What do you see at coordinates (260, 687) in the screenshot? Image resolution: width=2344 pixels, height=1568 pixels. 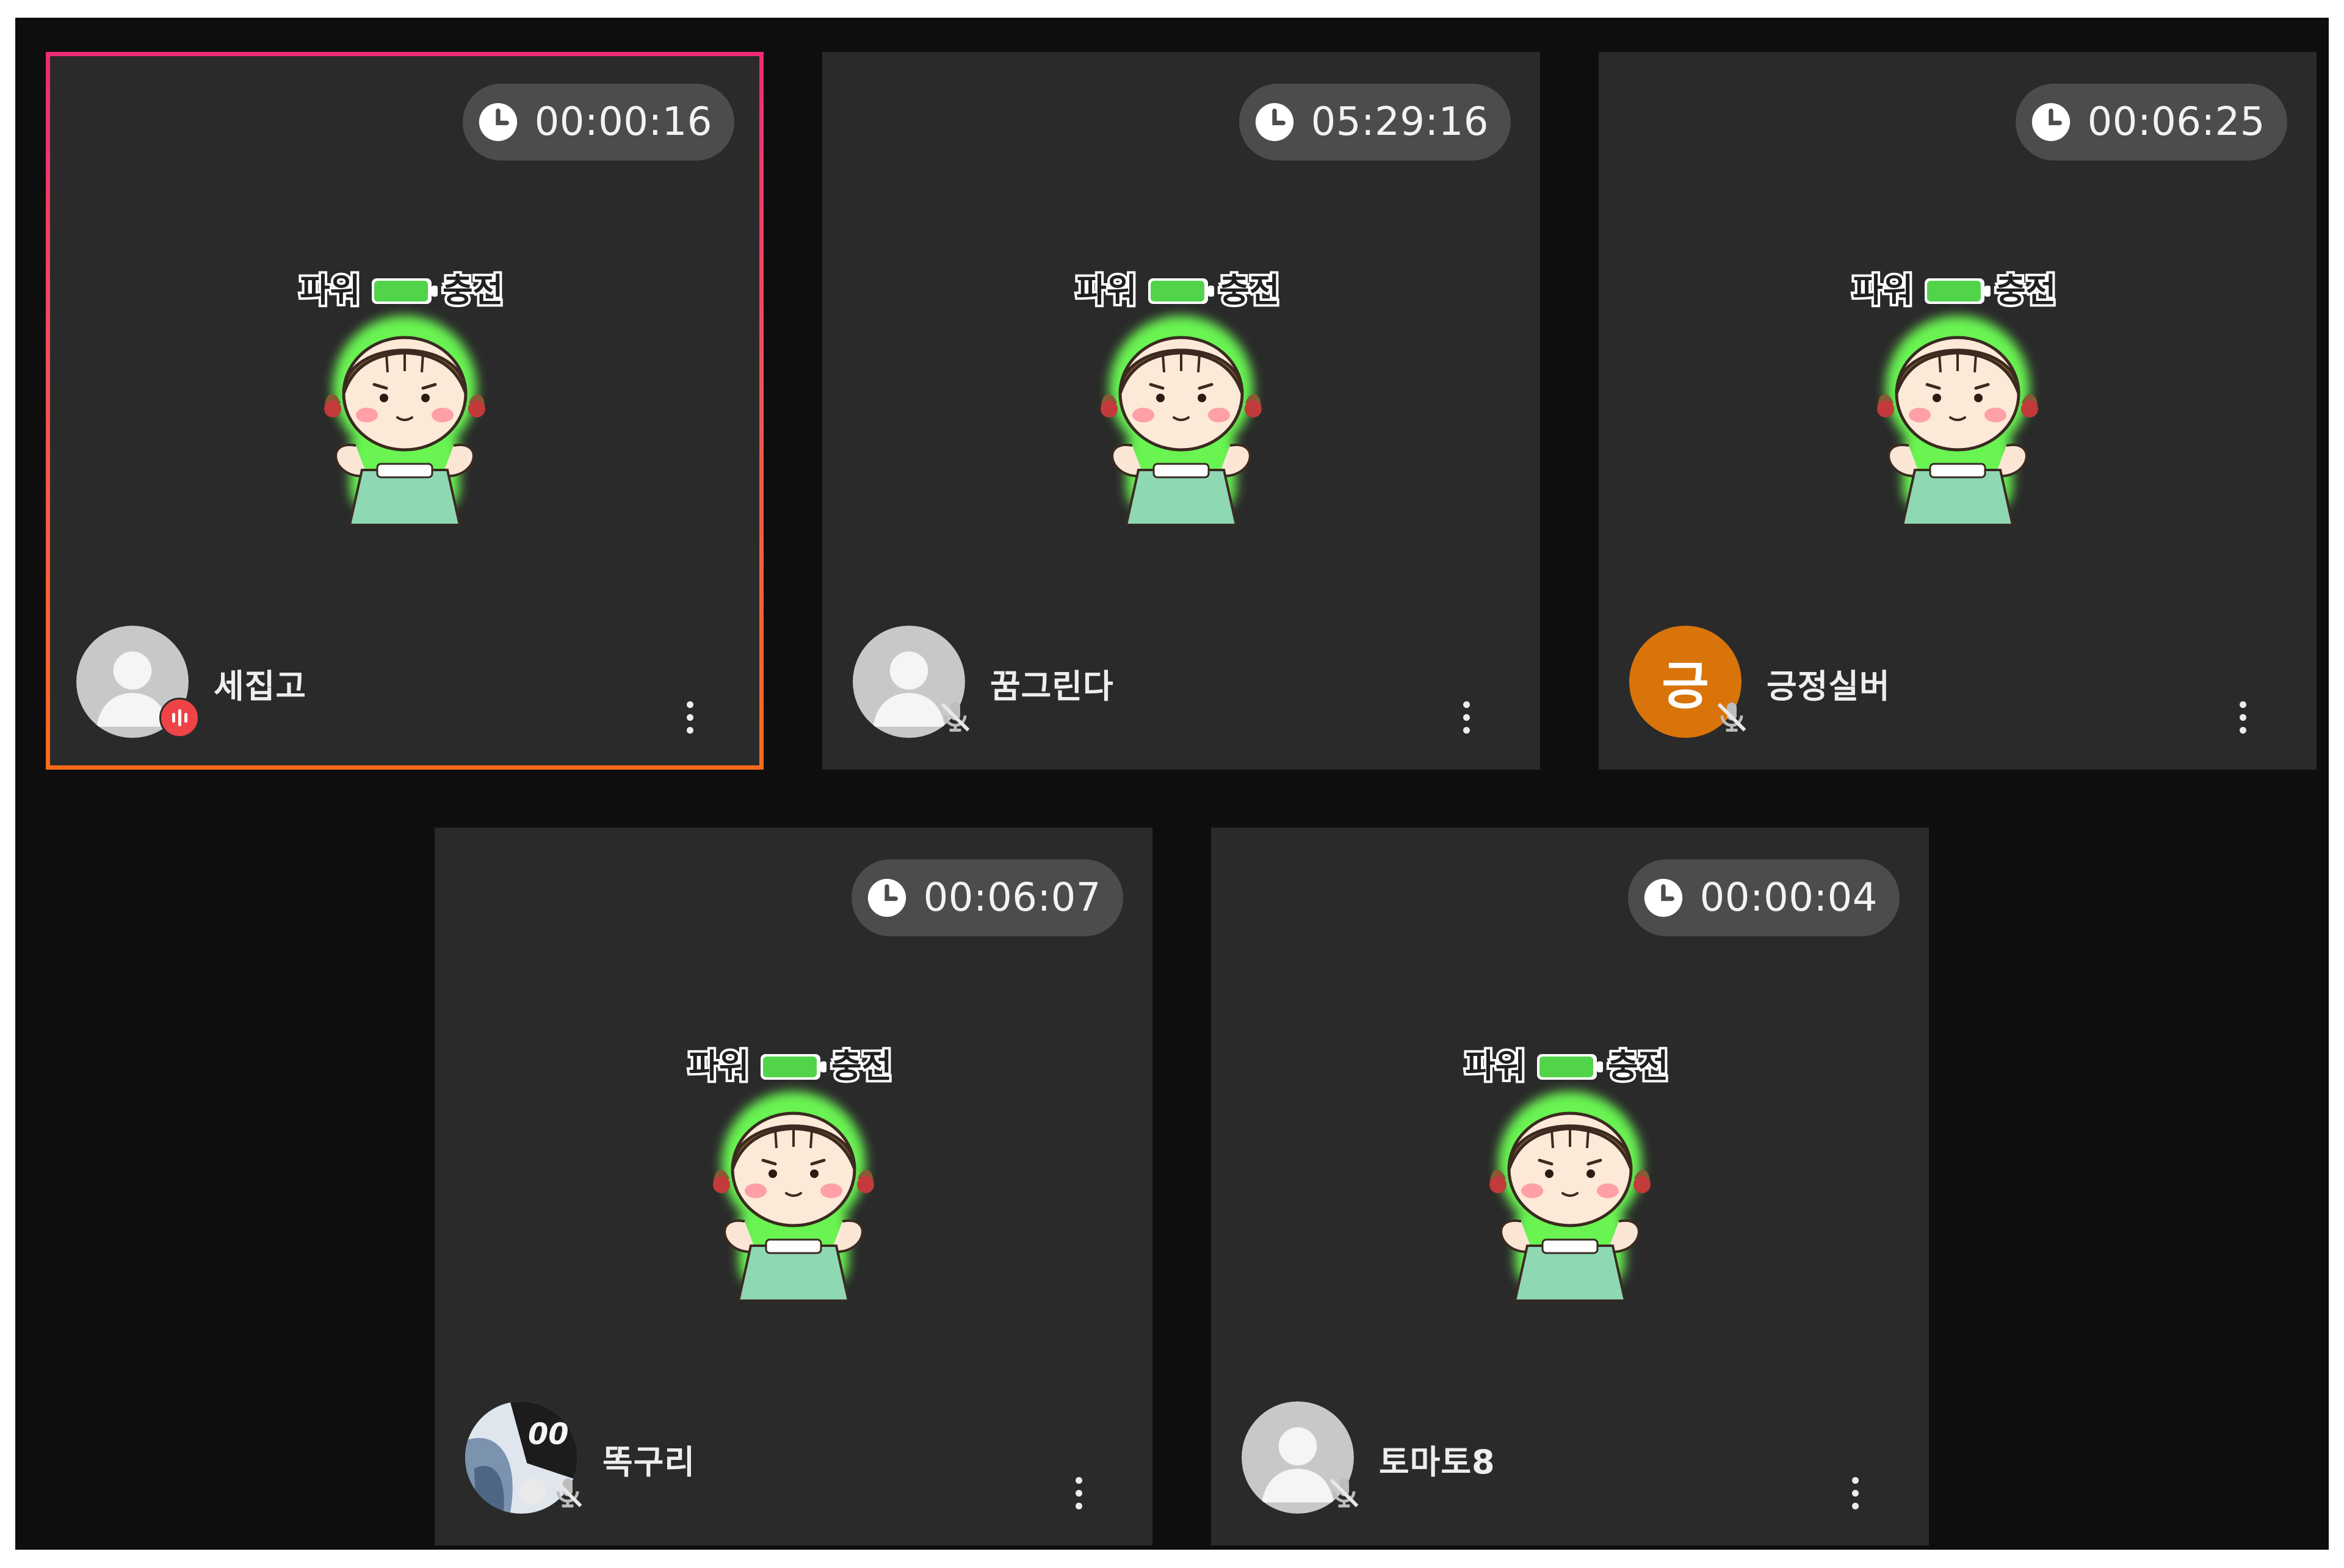 I see `participant-name: 세집고` at bounding box center [260, 687].